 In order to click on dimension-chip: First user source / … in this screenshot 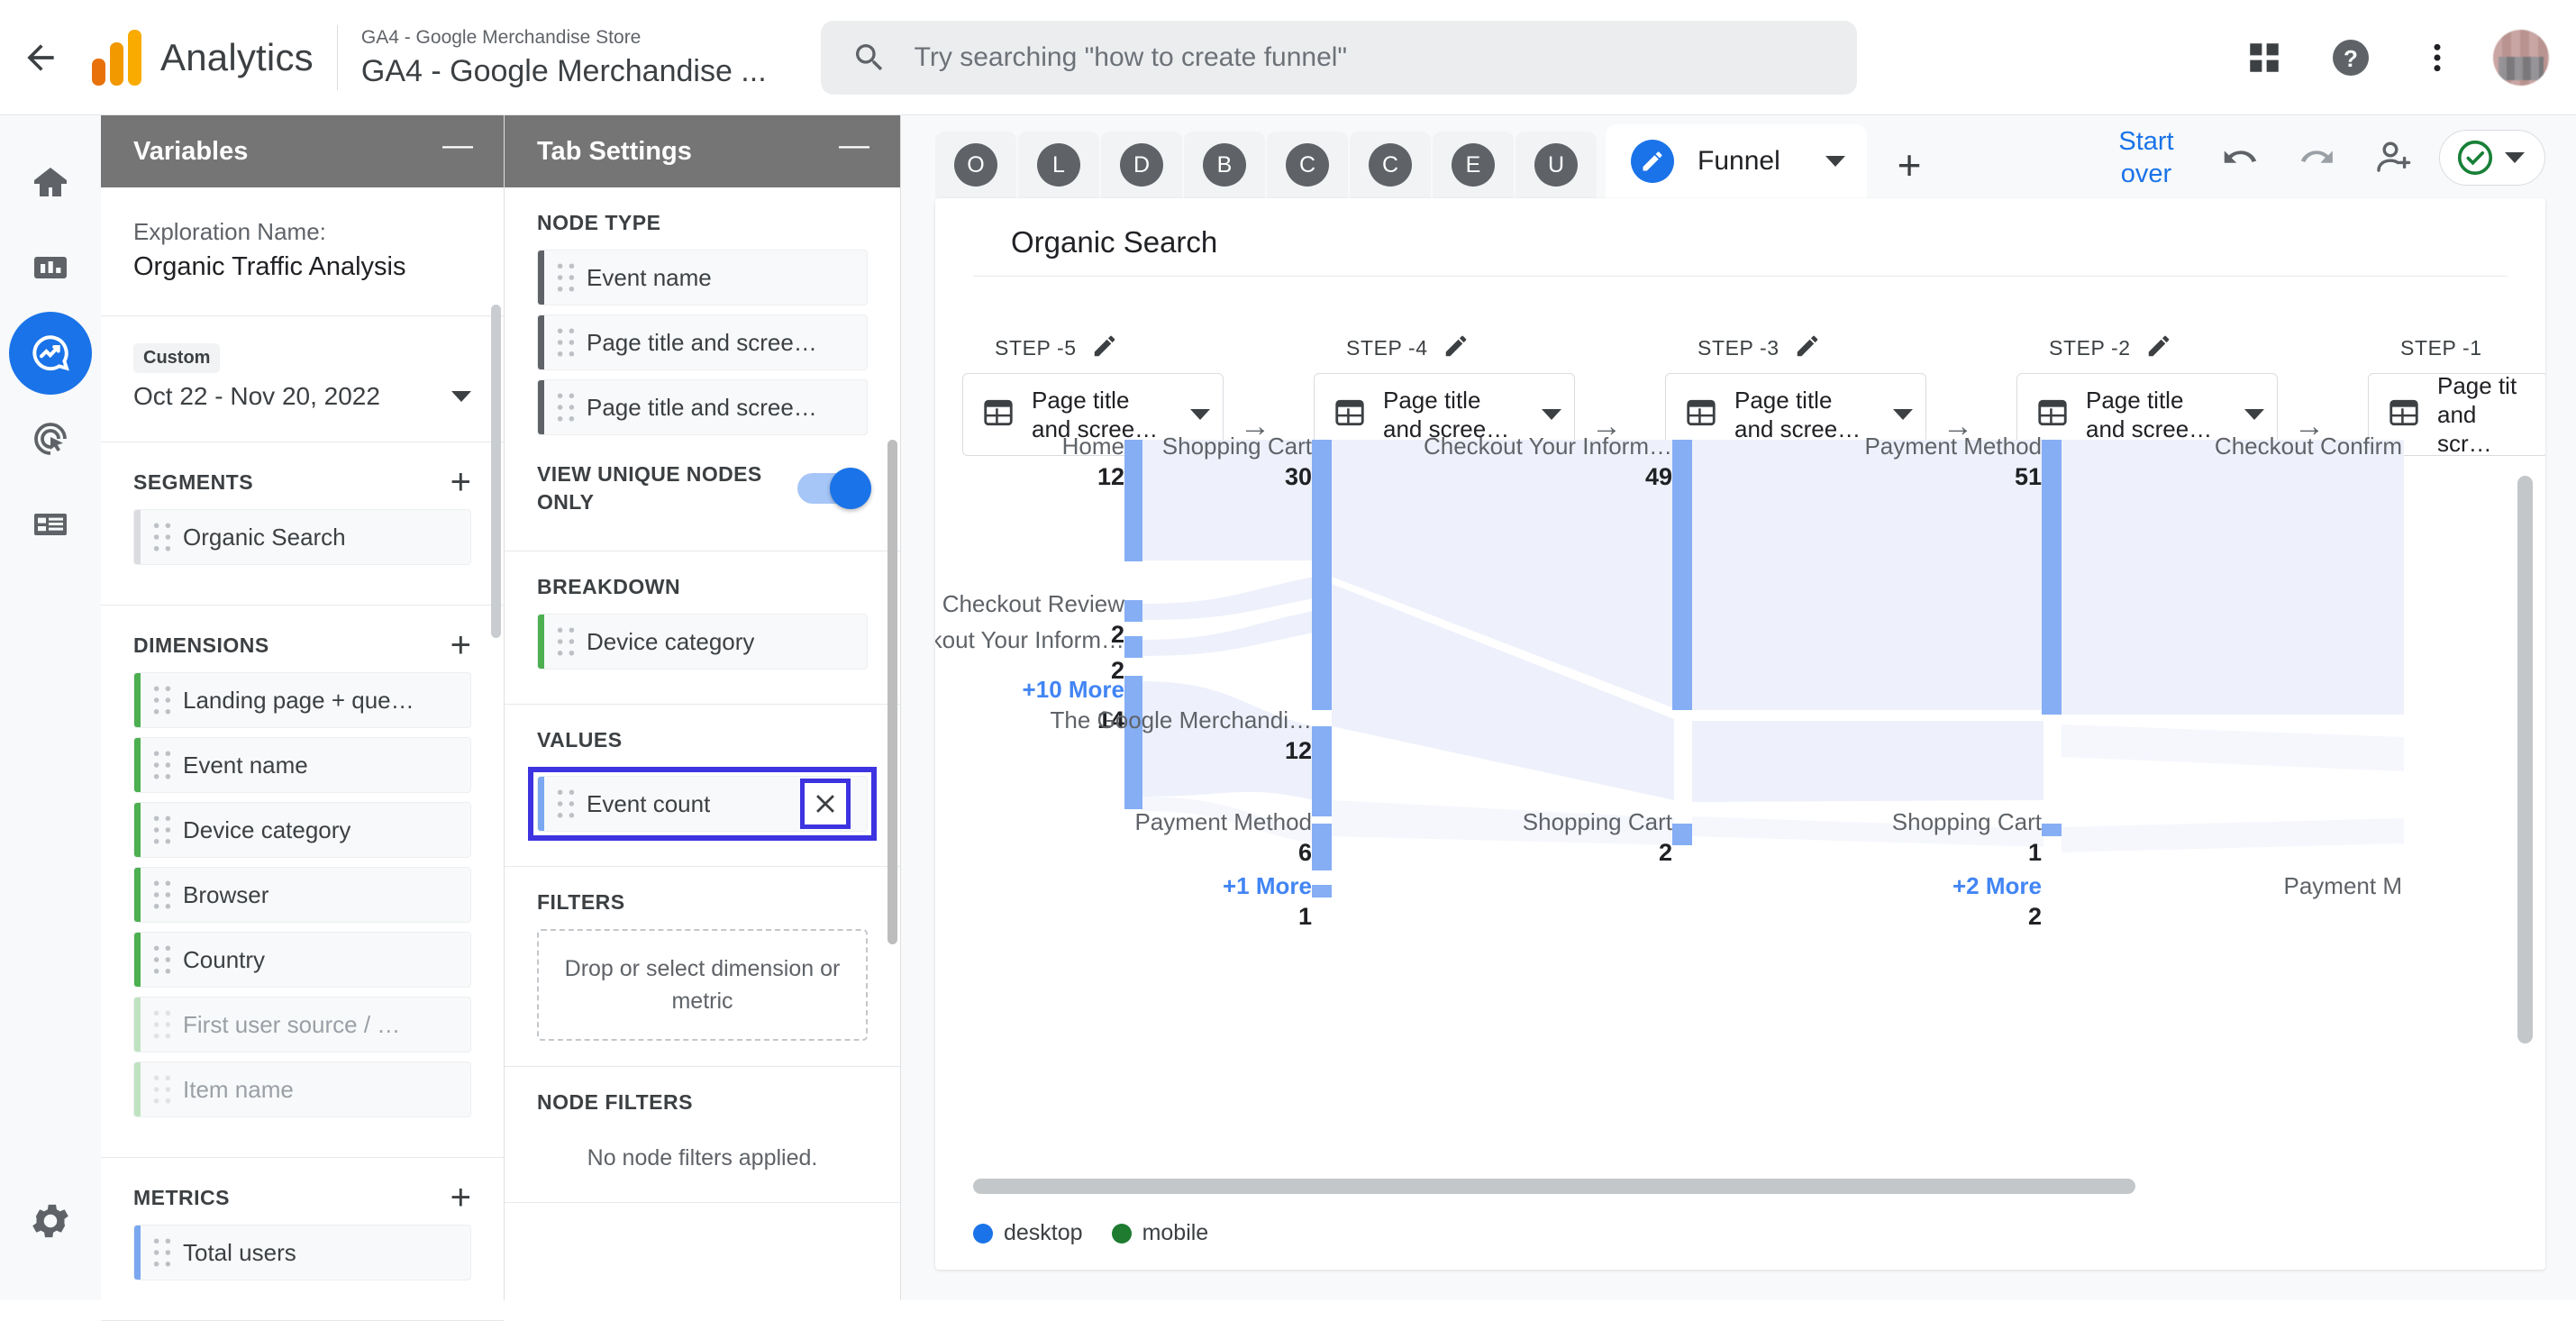, I will do `click(302, 1024)`.